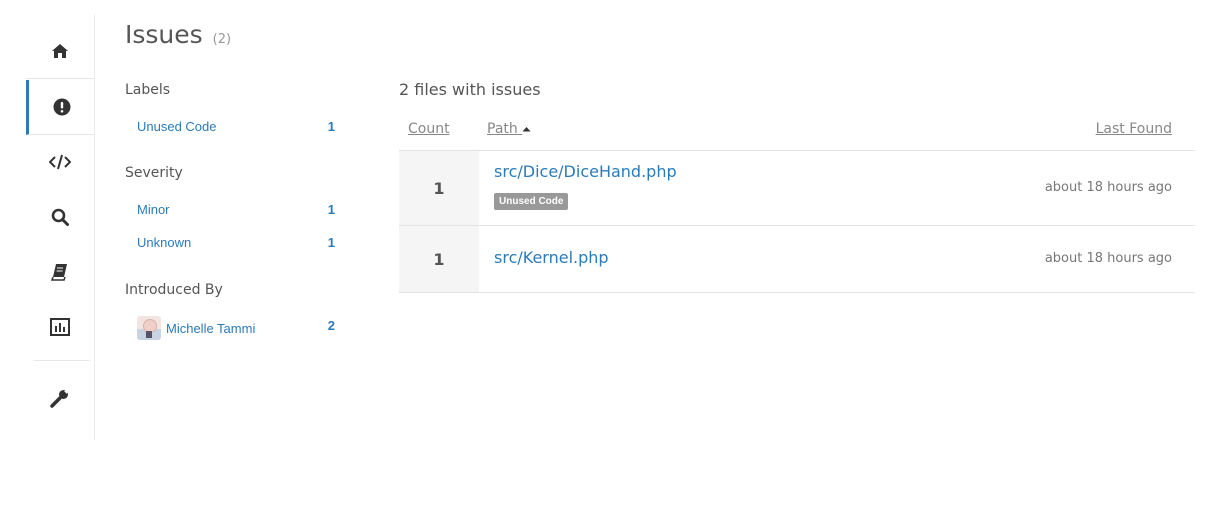 Image resolution: width=1230 pixels, height=520 pixels. Describe the element at coordinates (470, 89) in the screenshot. I see `results-heading: 2 files with issues` at that location.